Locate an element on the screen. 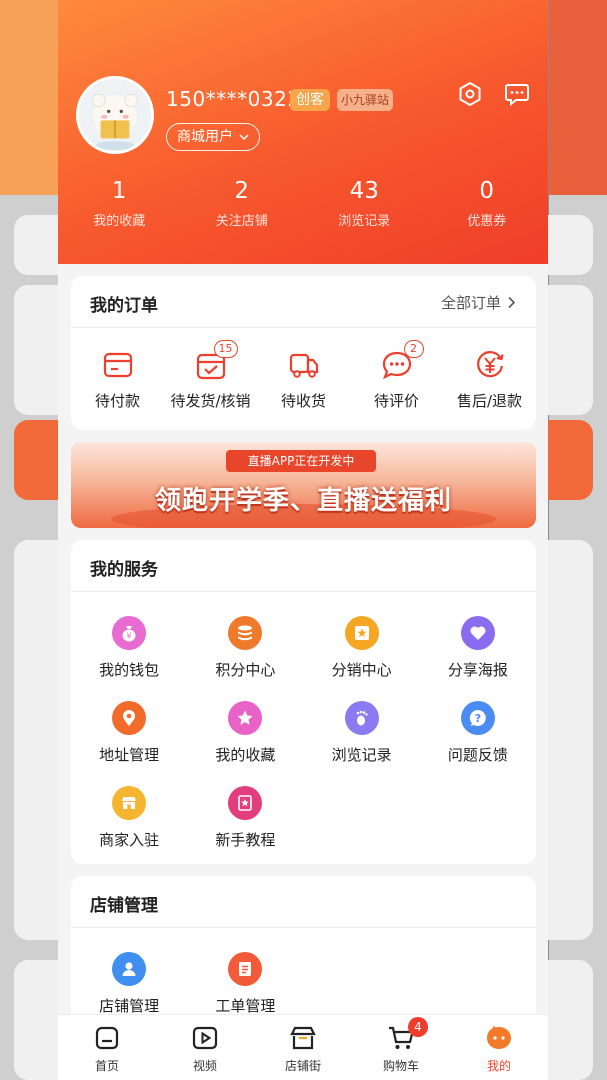 The width and height of the screenshot is (607, 1080). service-history: 浏览记录 is located at coordinates (362, 733).